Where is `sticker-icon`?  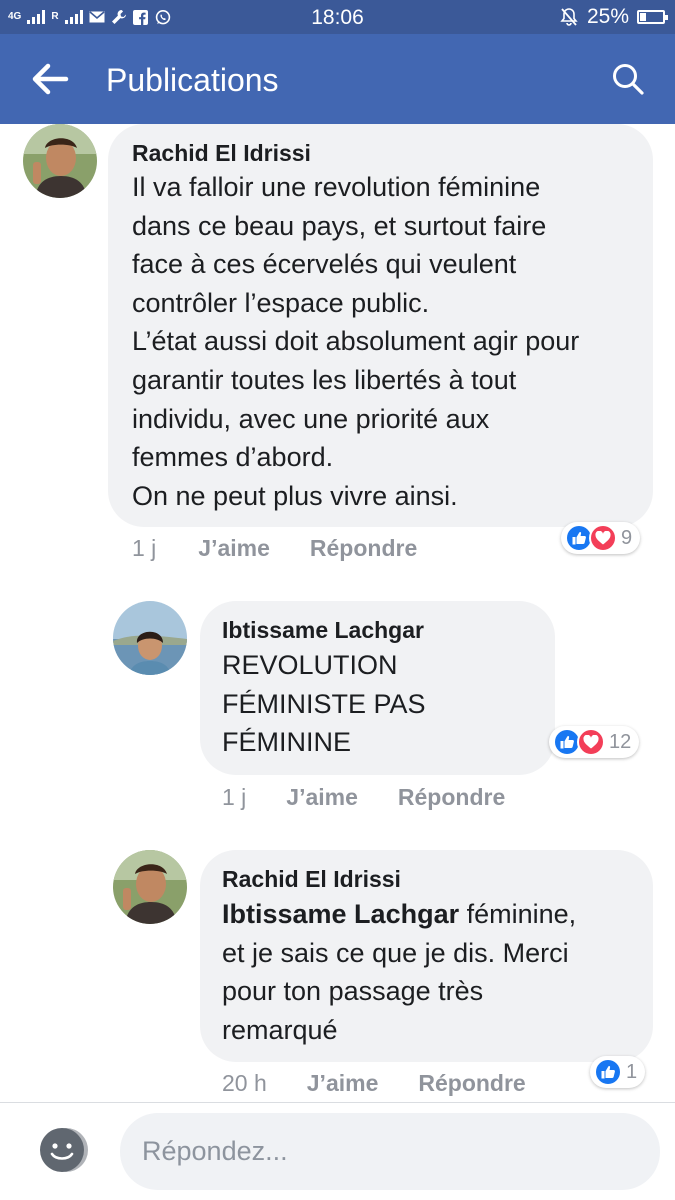
sticker-icon is located at coordinates (63, 1150).